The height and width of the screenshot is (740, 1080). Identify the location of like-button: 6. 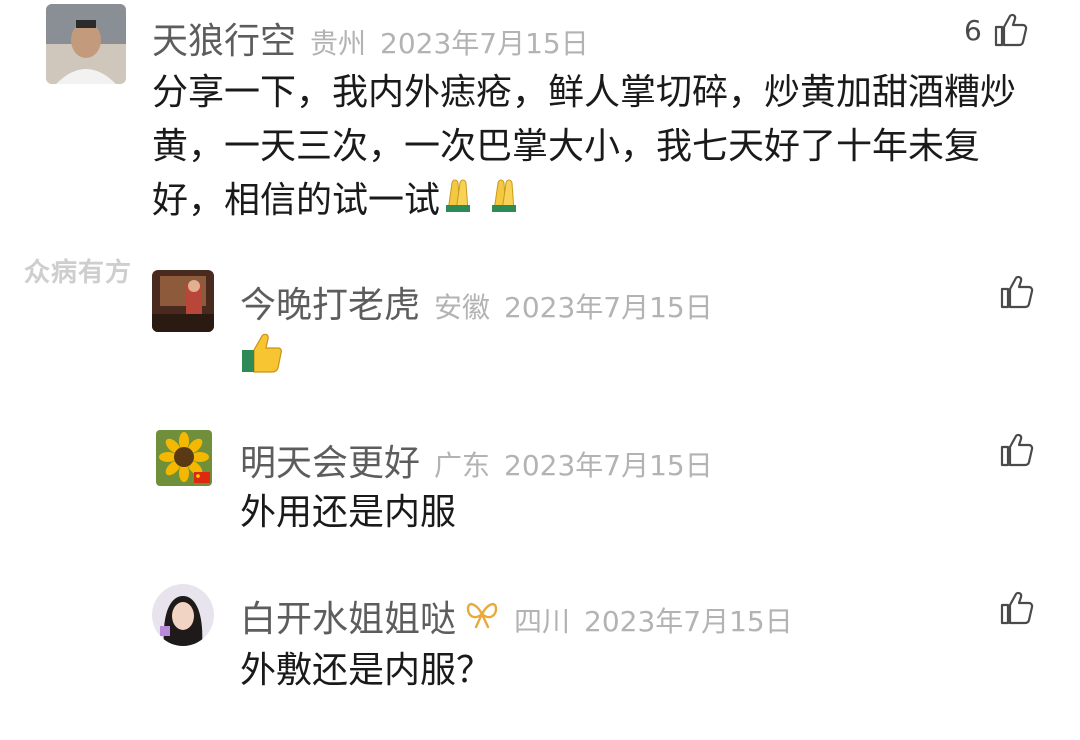
(996, 30).